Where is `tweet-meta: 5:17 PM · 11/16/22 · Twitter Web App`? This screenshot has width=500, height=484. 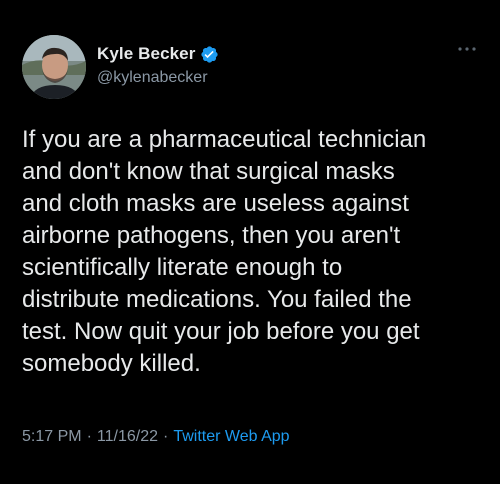 tweet-meta: 5:17 PM · 11/16/22 · Twitter Web App is located at coordinates (156, 437).